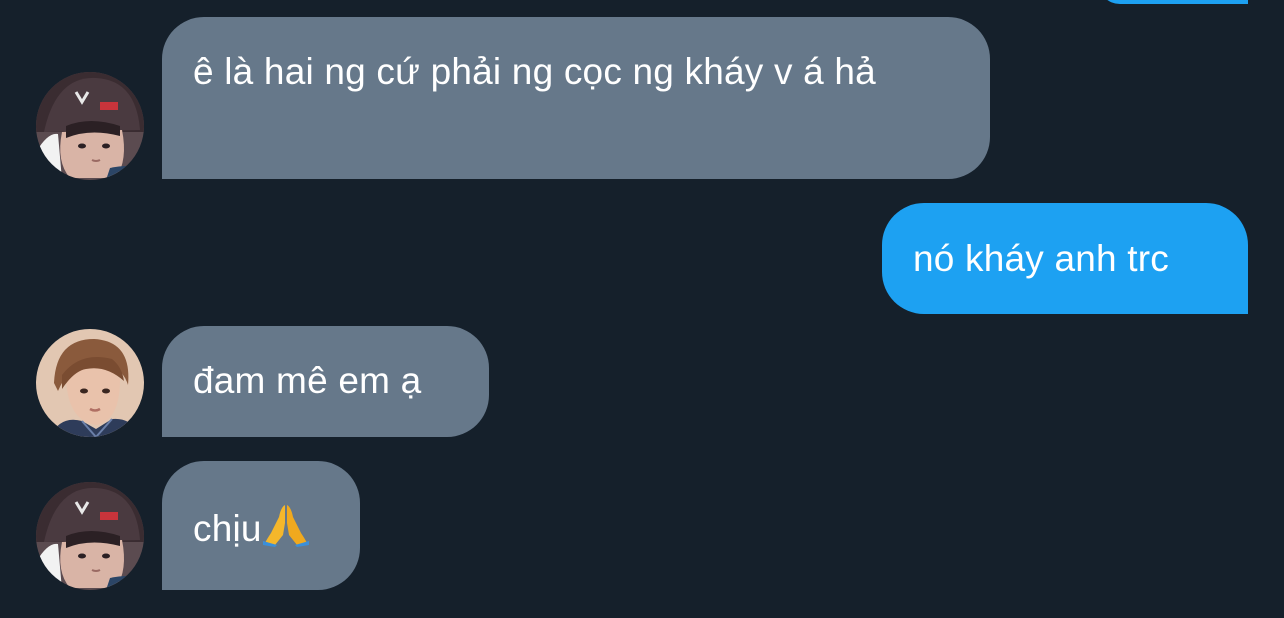  Describe the element at coordinates (285, 532) in the screenshot. I see `folded-hands-emoji-icon` at that location.